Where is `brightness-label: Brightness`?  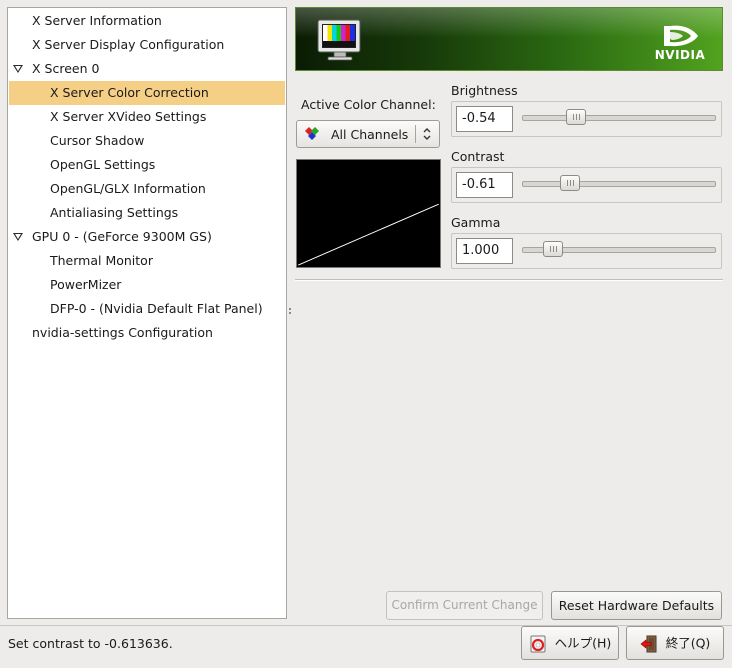 brightness-label: Brightness is located at coordinates (484, 90).